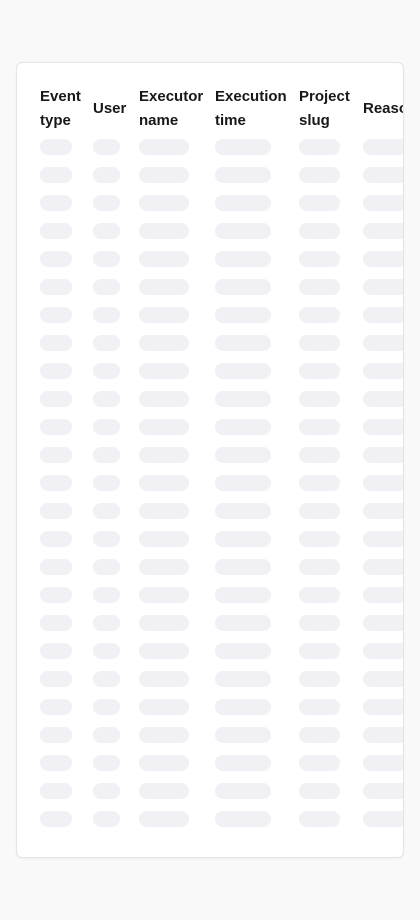 This screenshot has height=920, width=420. What do you see at coordinates (251, 109) in the screenshot?
I see `column-header-execution-time: Execution time` at bounding box center [251, 109].